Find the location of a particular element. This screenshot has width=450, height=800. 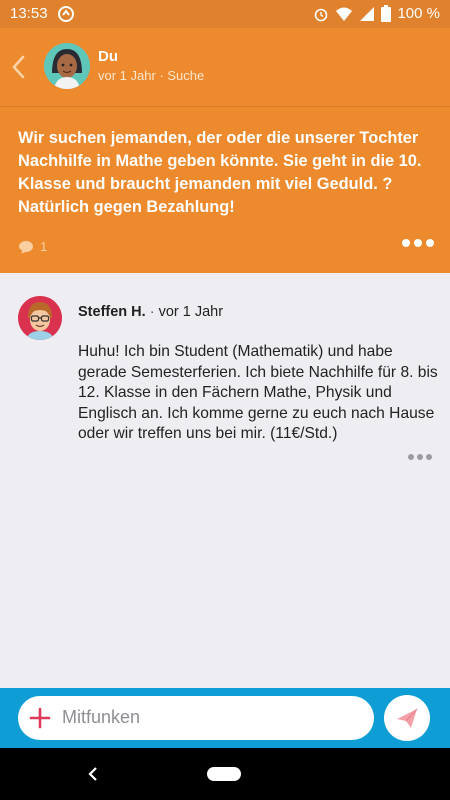

plus-icon is located at coordinates (40, 718).